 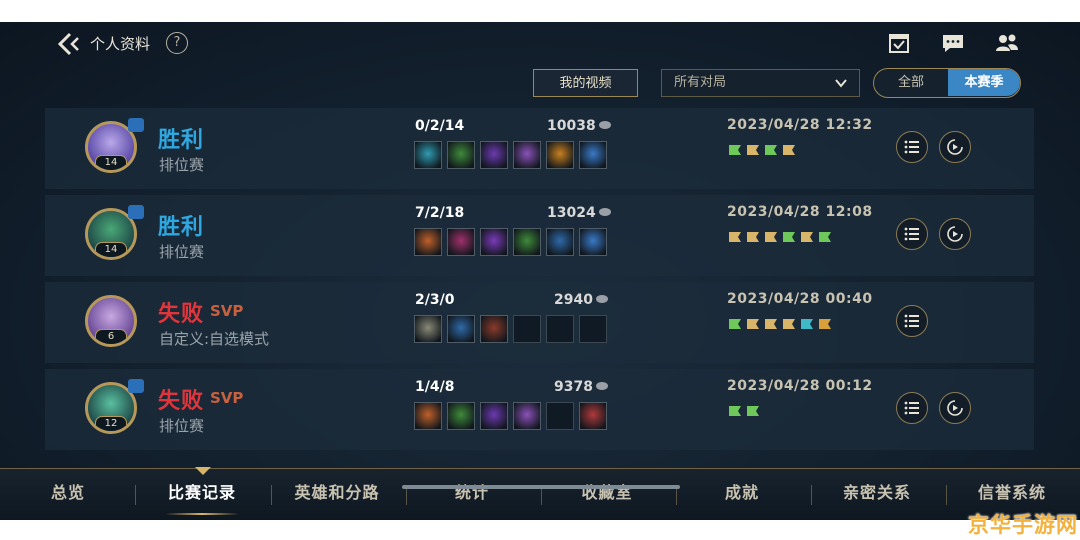 I want to click on match-type-value: 所有对局, so click(x=700, y=82).